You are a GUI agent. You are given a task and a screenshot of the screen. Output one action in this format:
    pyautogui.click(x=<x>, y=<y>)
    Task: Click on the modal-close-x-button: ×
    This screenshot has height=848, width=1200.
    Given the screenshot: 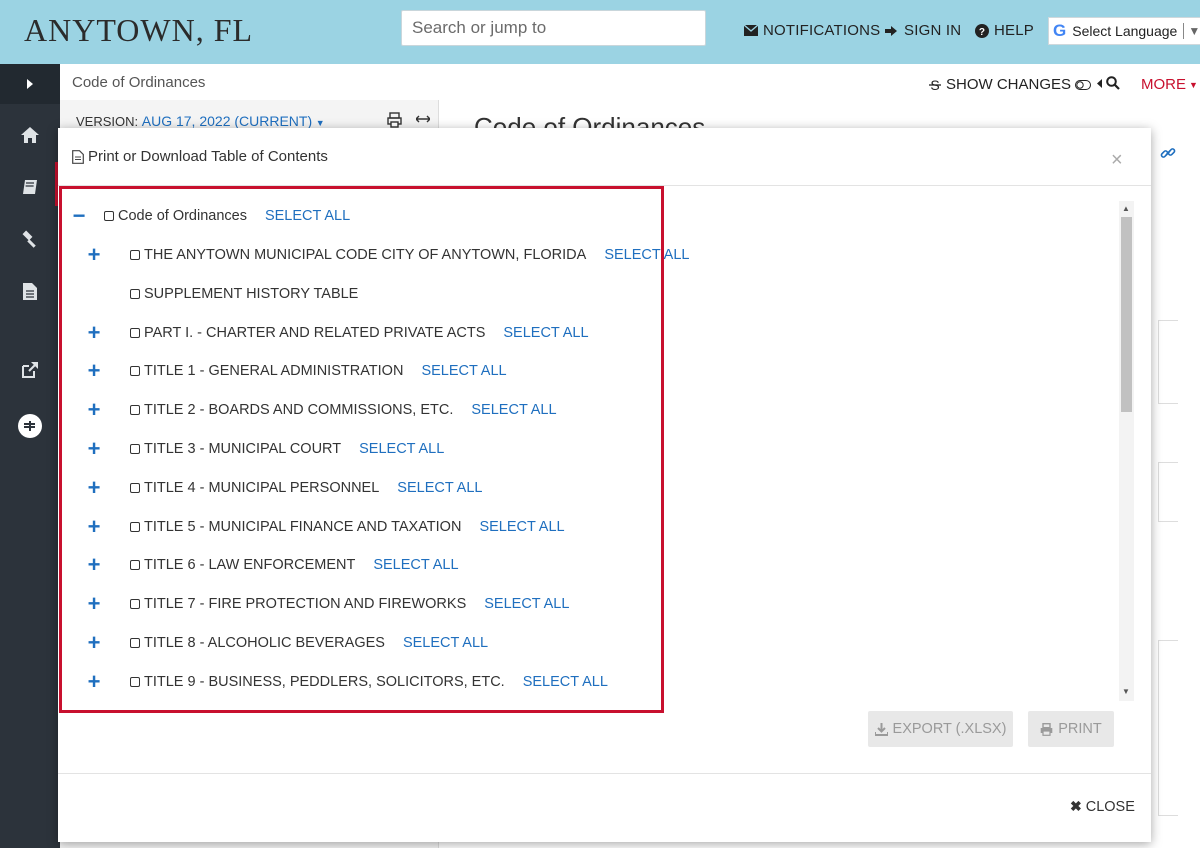 What is the action you would take?
    pyautogui.click(x=1117, y=160)
    